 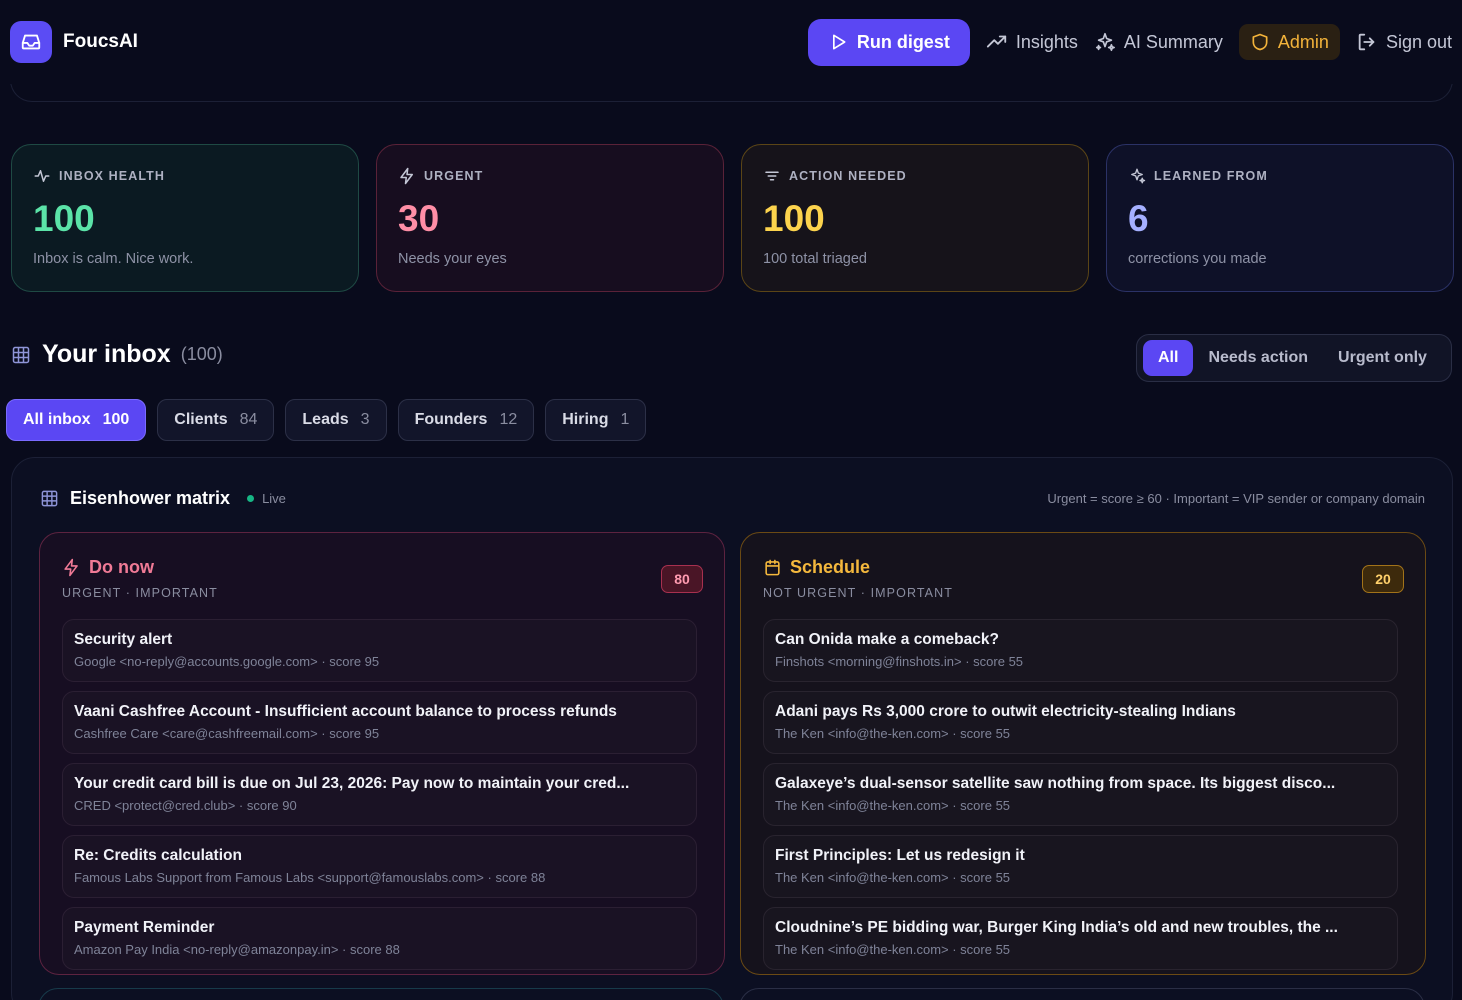 What do you see at coordinates (1366, 42) in the screenshot?
I see `sign-out-icon` at bounding box center [1366, 42].